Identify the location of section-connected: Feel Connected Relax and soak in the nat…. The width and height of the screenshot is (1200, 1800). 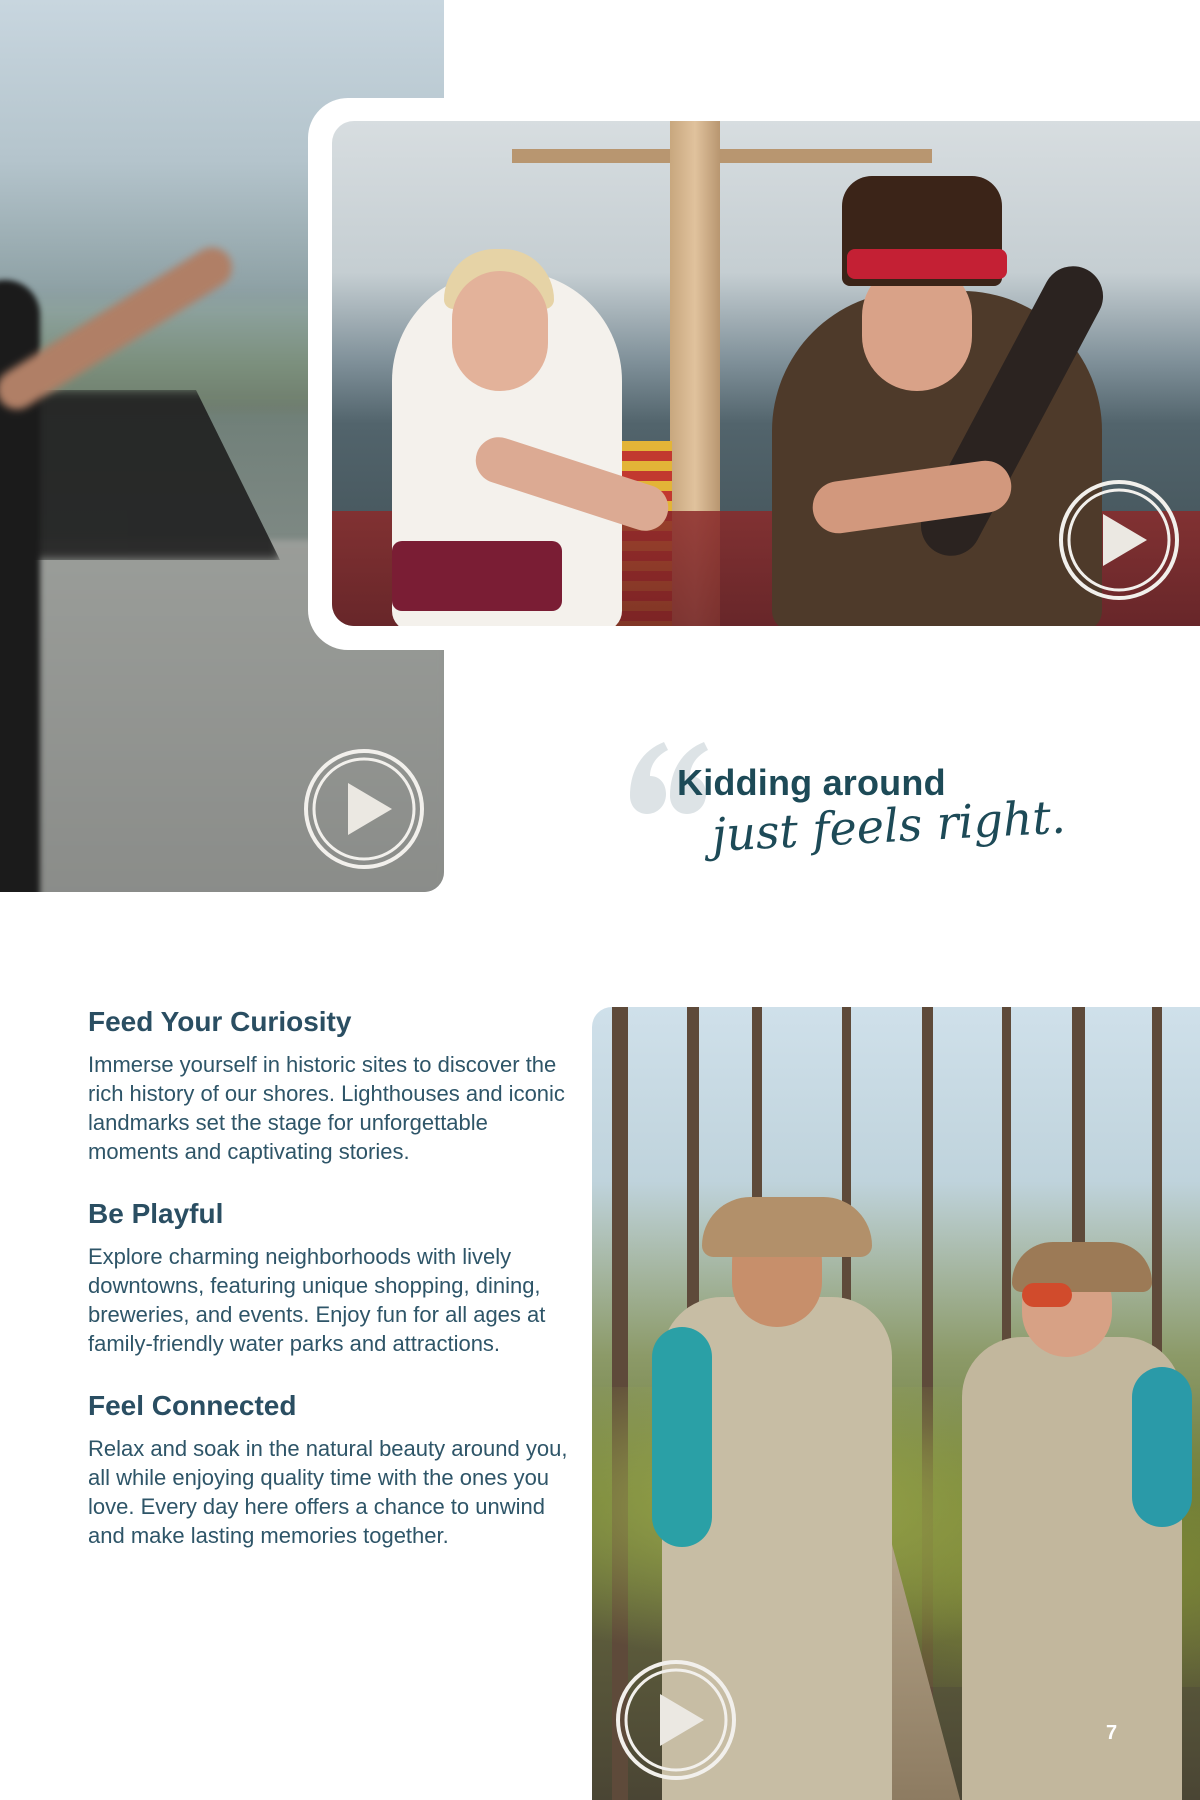
(328, 1468).